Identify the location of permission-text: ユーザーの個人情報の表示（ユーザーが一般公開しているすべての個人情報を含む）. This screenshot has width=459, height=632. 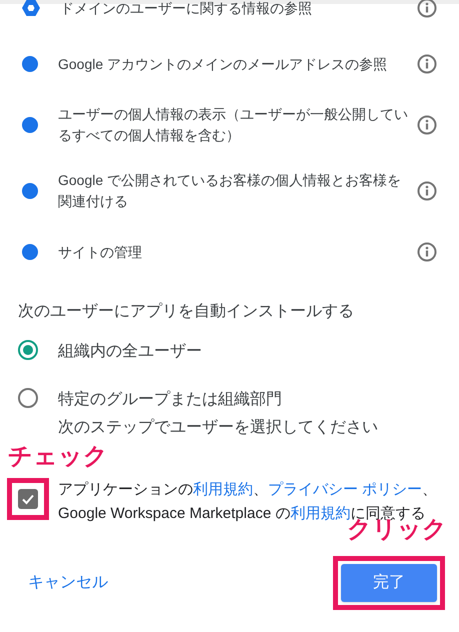
(233, 125).